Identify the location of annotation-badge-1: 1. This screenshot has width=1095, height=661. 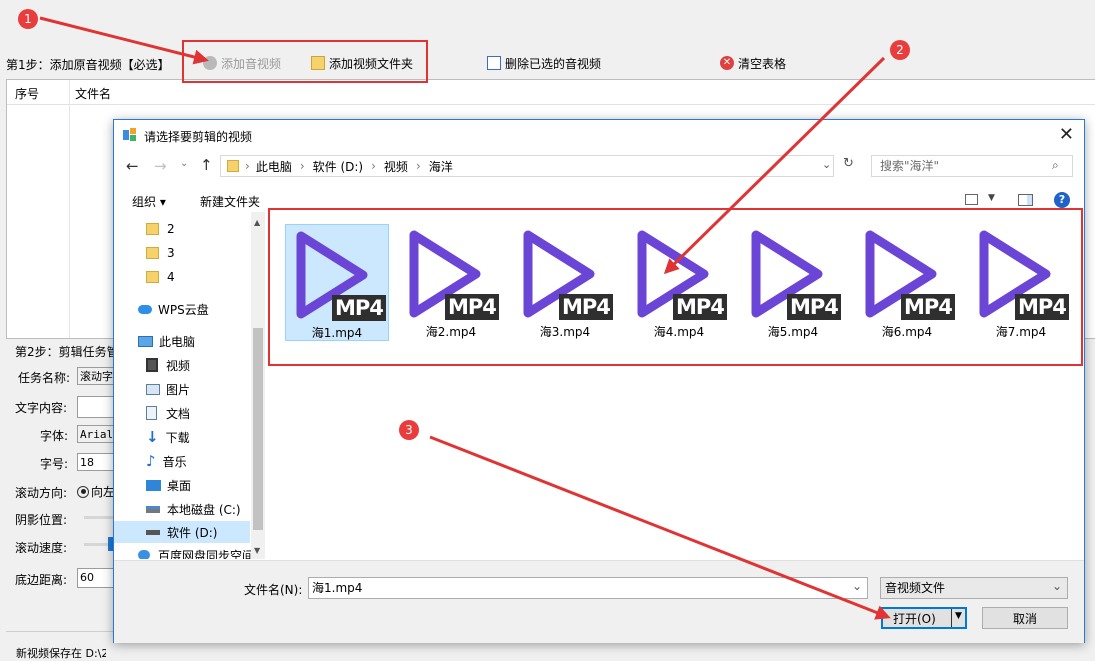
(28, 19).